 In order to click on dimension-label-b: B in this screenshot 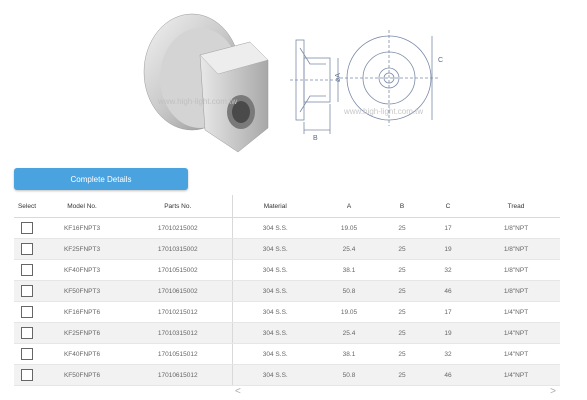, I will do `click(315, 138)`.